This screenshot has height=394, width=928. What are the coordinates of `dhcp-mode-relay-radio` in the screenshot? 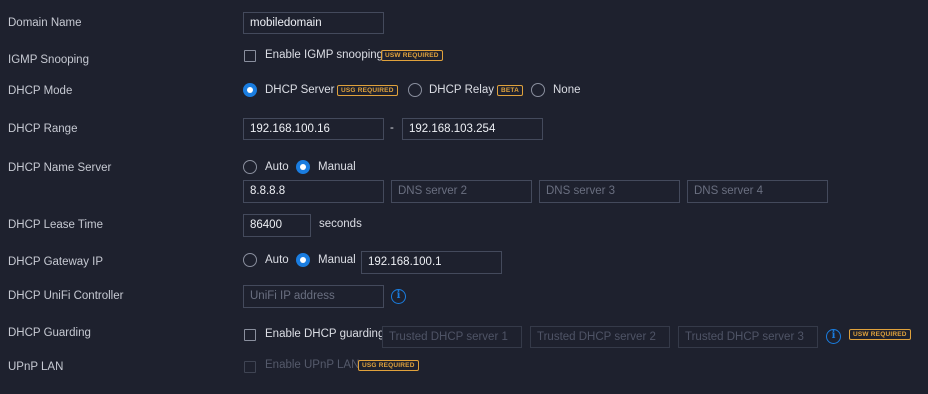 It's located at (415, 90).